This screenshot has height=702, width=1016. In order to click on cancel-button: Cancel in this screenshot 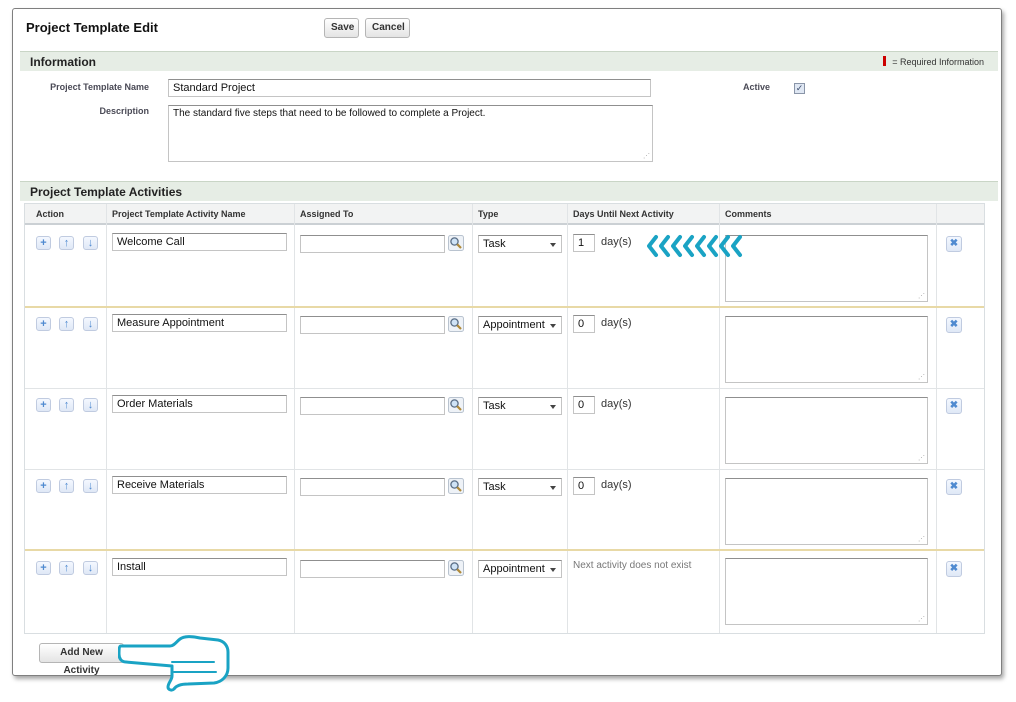, I will do `click(387, 28)`.